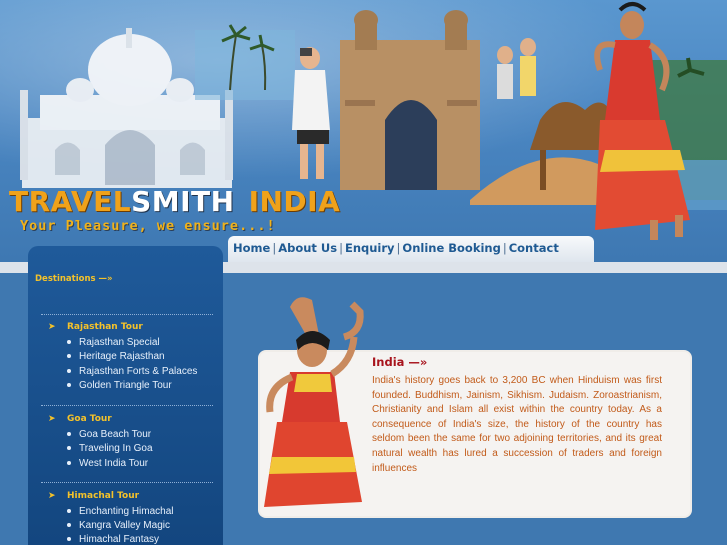  Describe the element at coordinates (294, 201) in the screenshot. I see `brand-word-india: INDIA` at that location.